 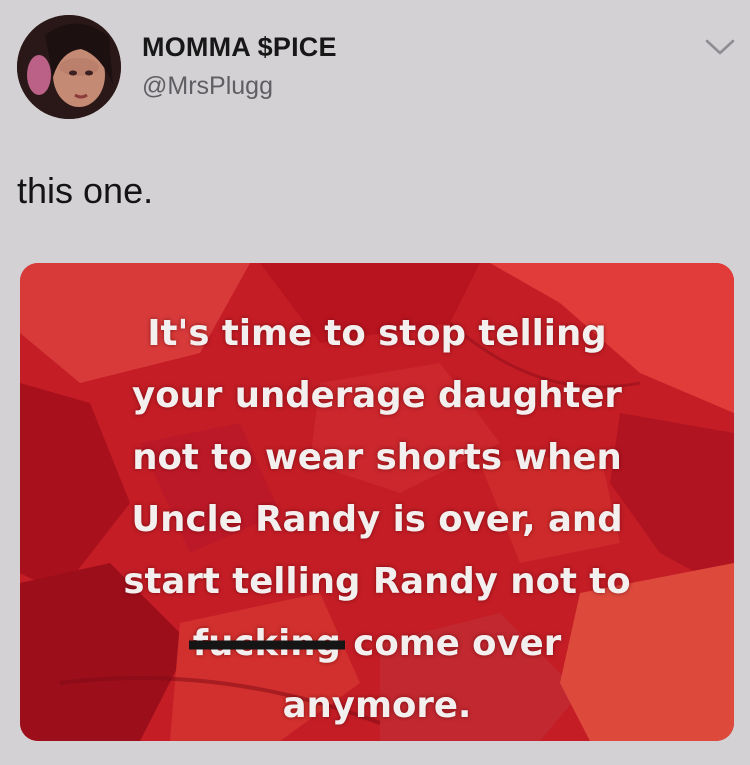 I want to click on meme-line-3: not to wear shorts when, so click(x=377, y=457).